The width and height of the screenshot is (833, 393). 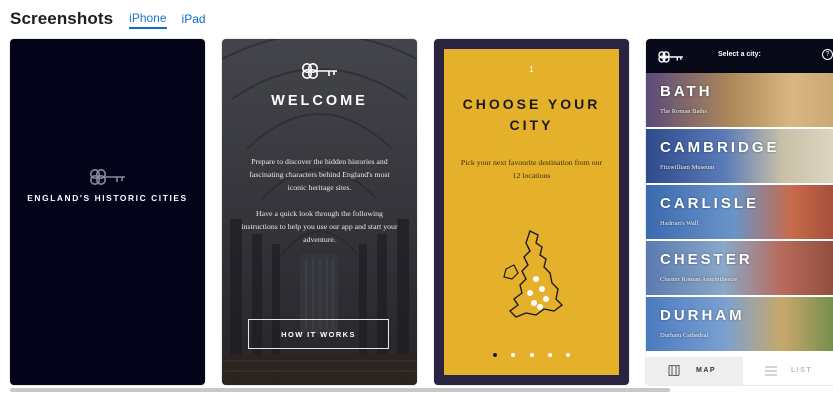 I want to click on step-number: 1, so click(x=531, y=69).